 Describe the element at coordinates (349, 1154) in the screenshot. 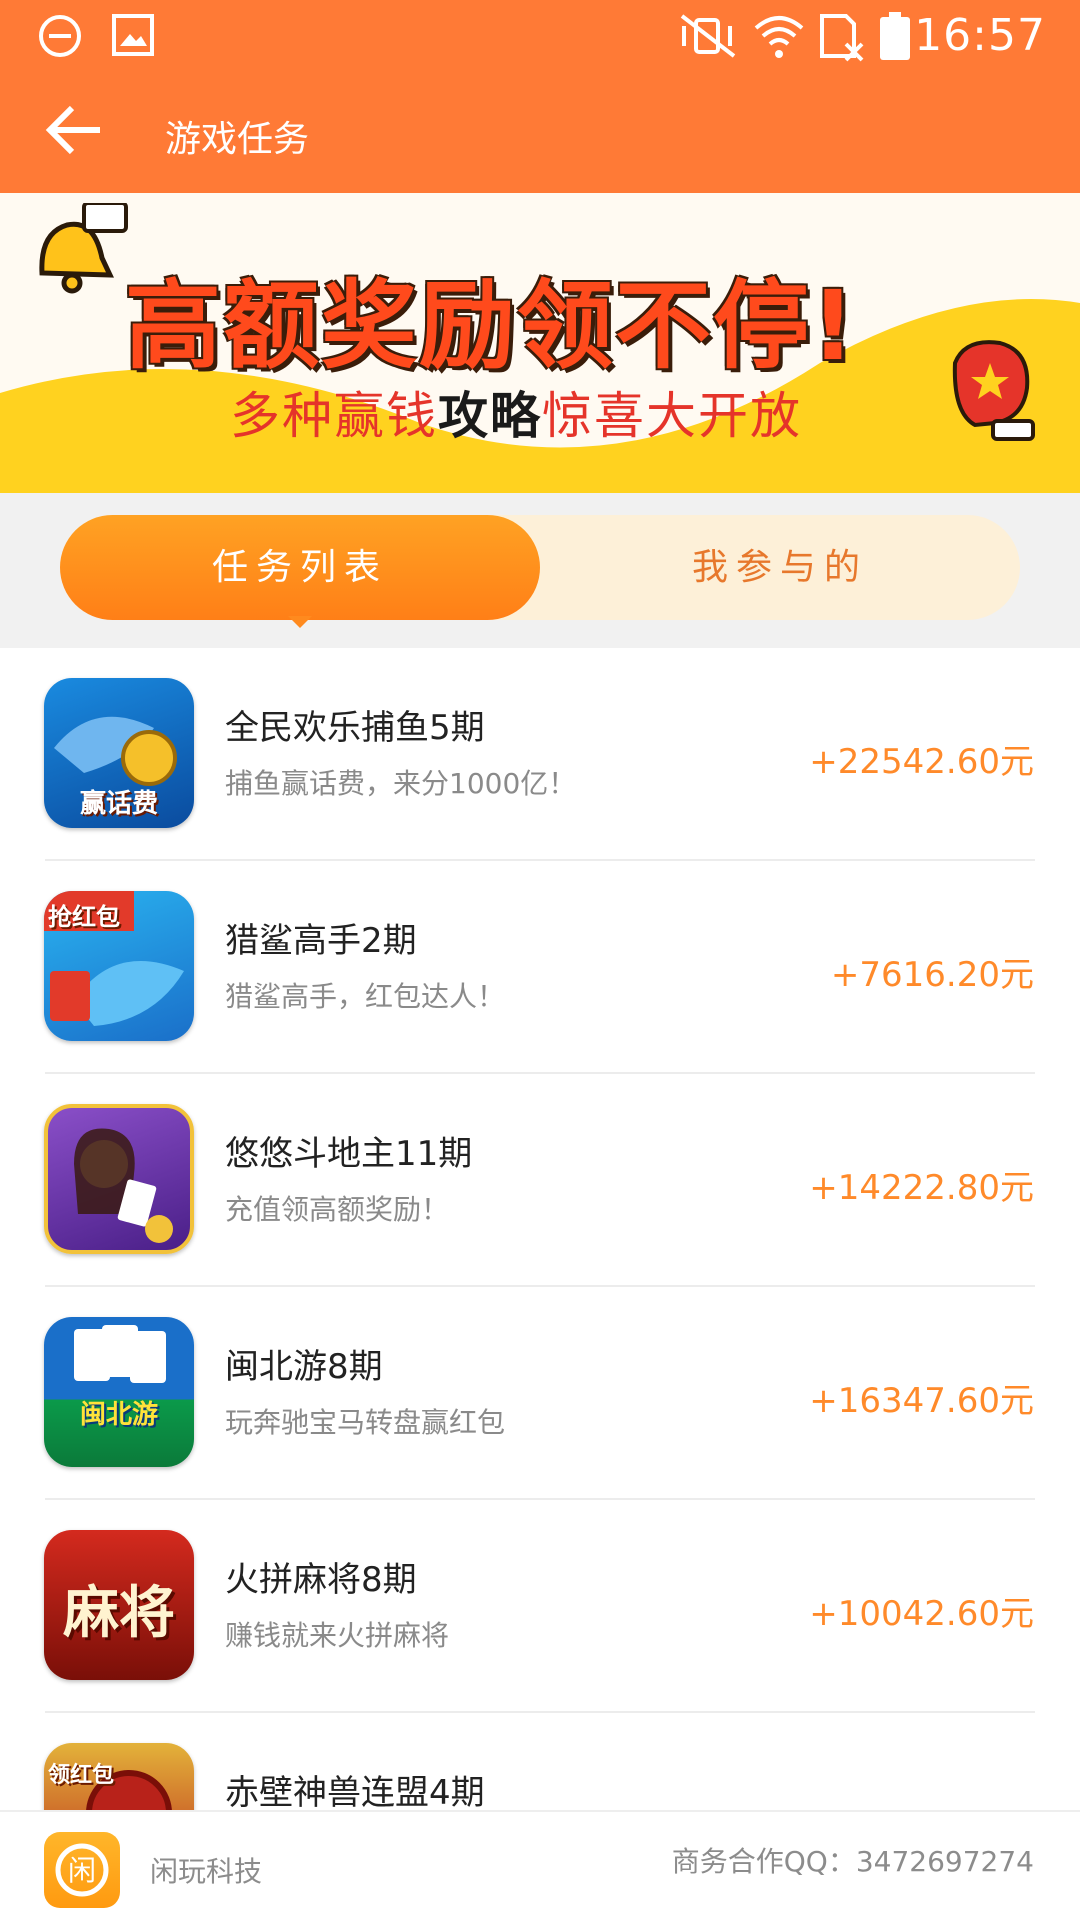

I see `task-name: 悠悠斗地主11期` at that location.